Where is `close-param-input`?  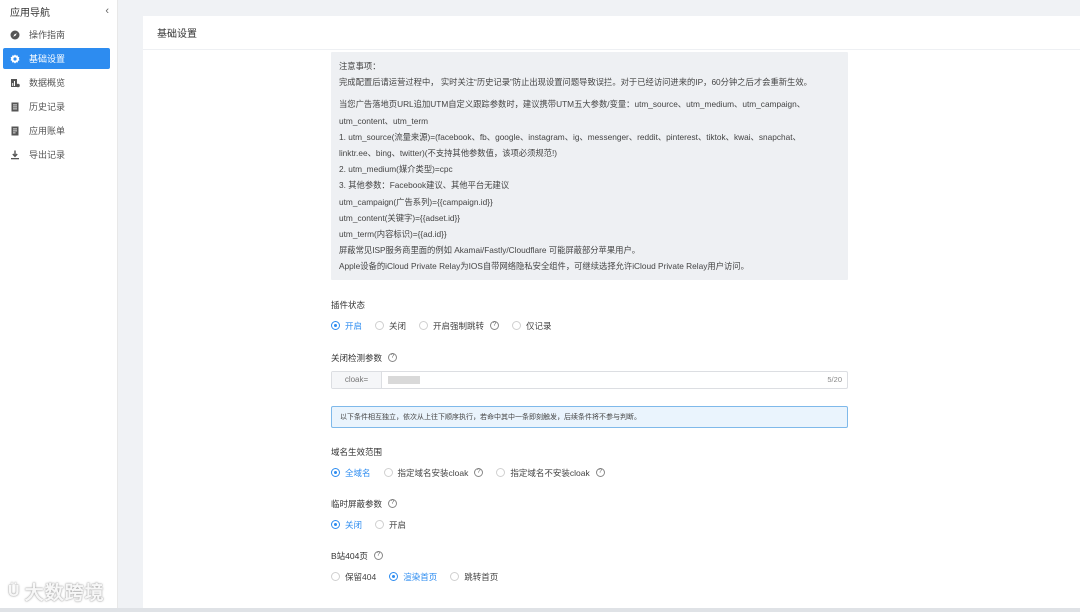
close-param-input is located at coordinates (604, 380).